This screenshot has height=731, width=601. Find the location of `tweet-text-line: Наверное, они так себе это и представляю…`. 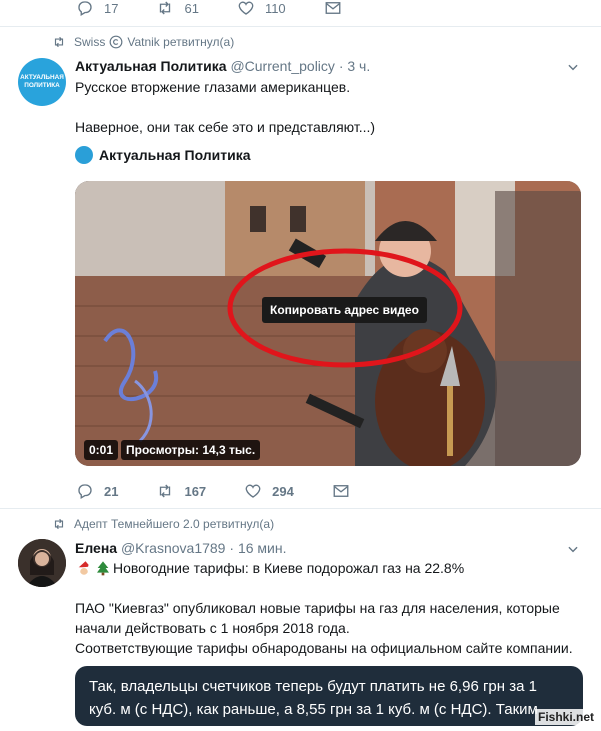

tweet-text-line: Наверное, они так себе это и представляю… is located at coordinates (225, 127).